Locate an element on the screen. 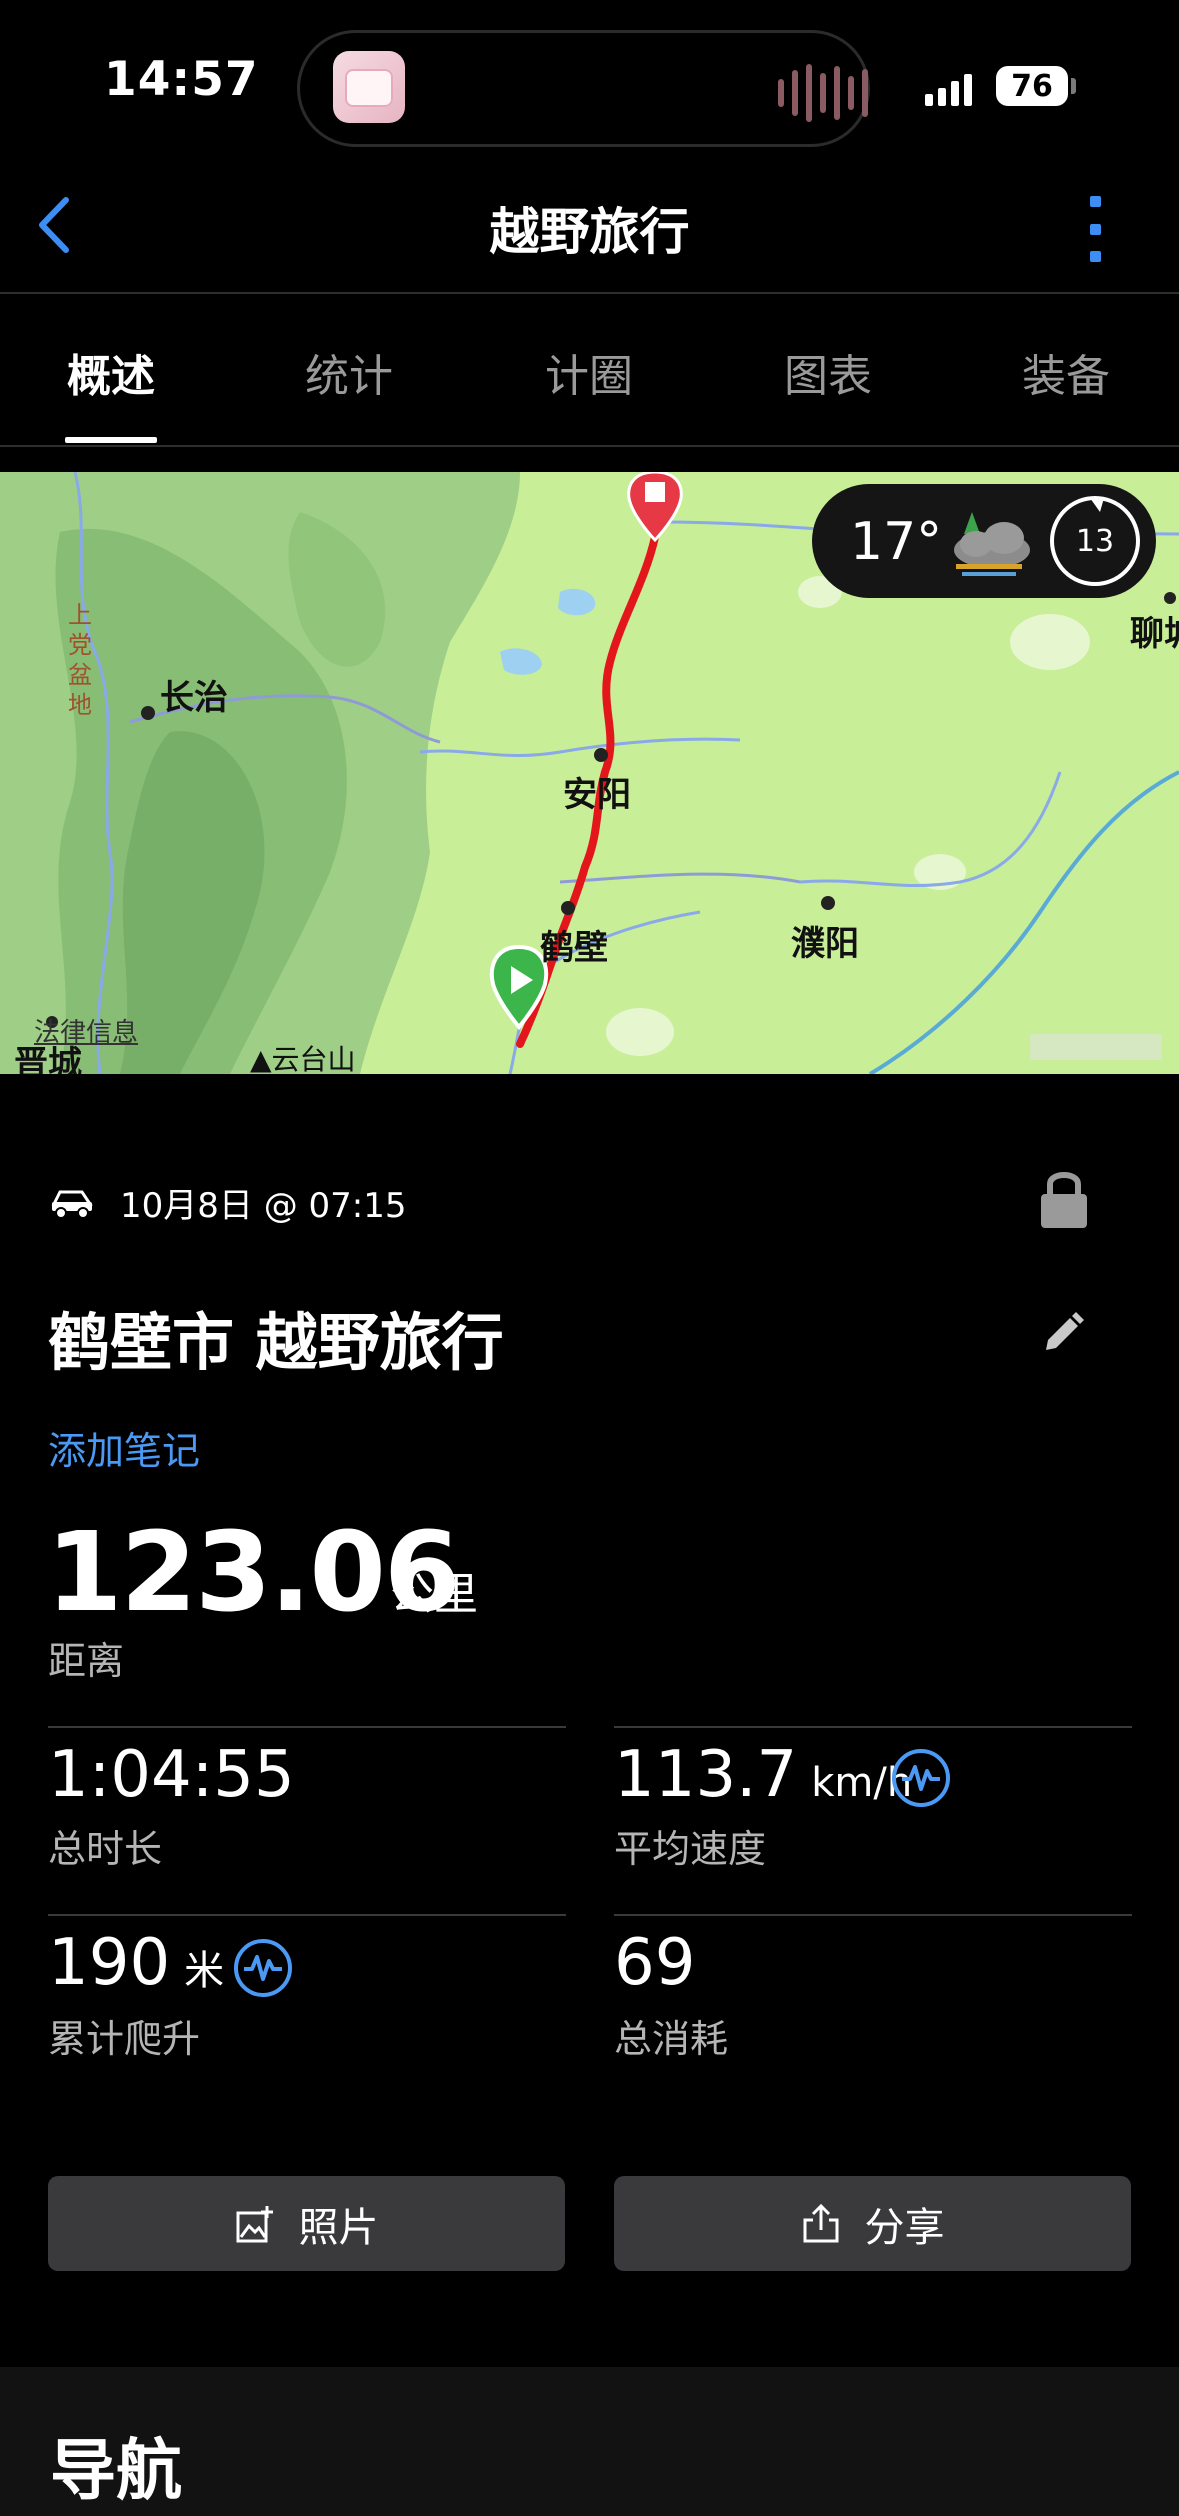 The width and height of the screenshot is (1179, 2516). activity-title: 鹤壁市 越野旅行 is located at coordinates (276, 1342).